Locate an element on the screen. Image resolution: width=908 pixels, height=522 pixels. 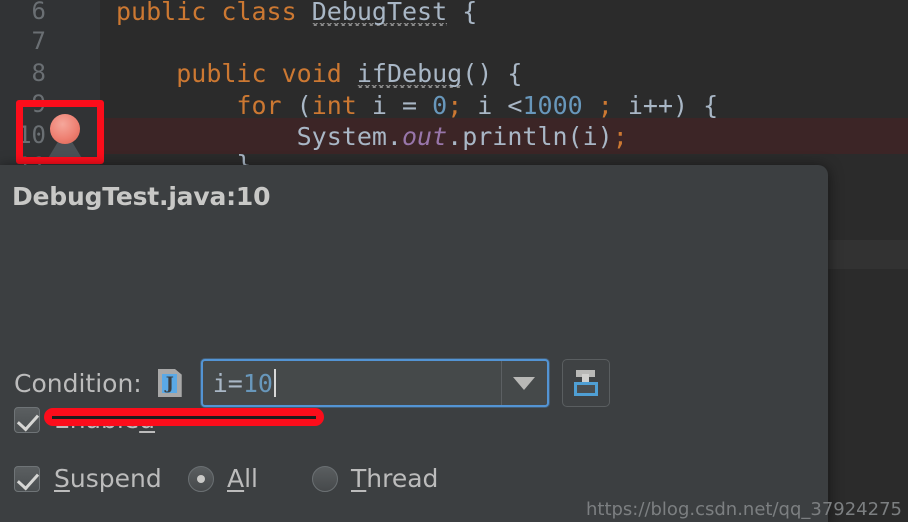
code-line-8: public void ifDebug() { is located at coordinates (319, 74).